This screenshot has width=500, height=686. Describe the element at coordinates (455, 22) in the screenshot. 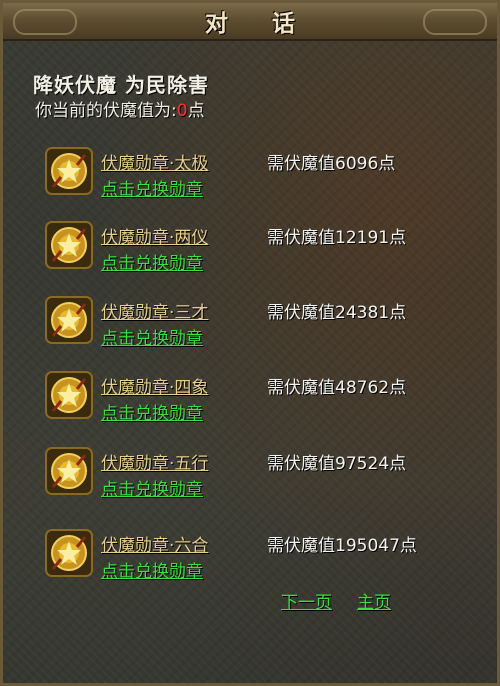

I see `title-ornament-right` at that location.